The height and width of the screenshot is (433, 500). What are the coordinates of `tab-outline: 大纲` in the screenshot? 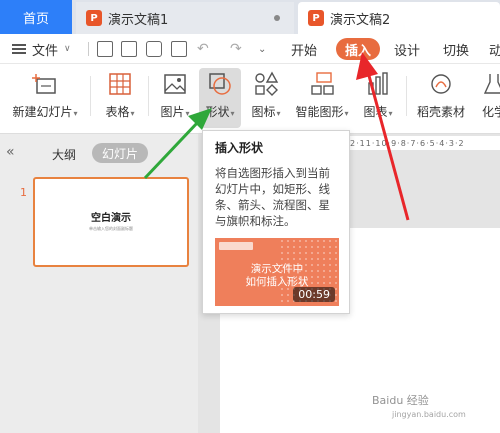 It's located at (64, 154).